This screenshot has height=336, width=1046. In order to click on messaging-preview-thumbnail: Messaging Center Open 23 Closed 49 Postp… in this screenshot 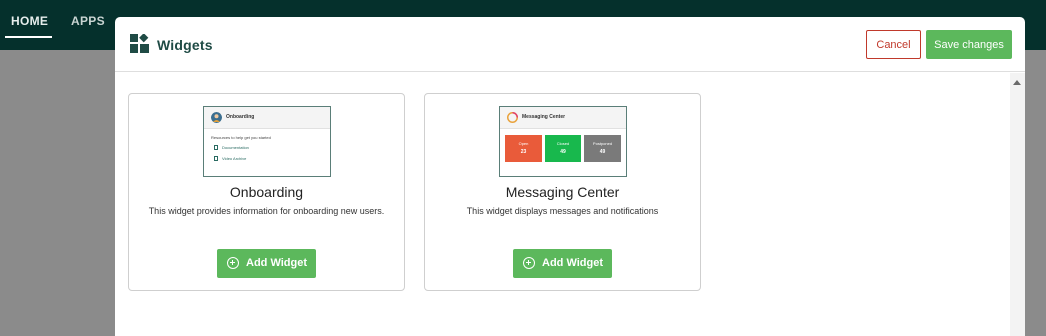, I will do `click(563, 141)`.